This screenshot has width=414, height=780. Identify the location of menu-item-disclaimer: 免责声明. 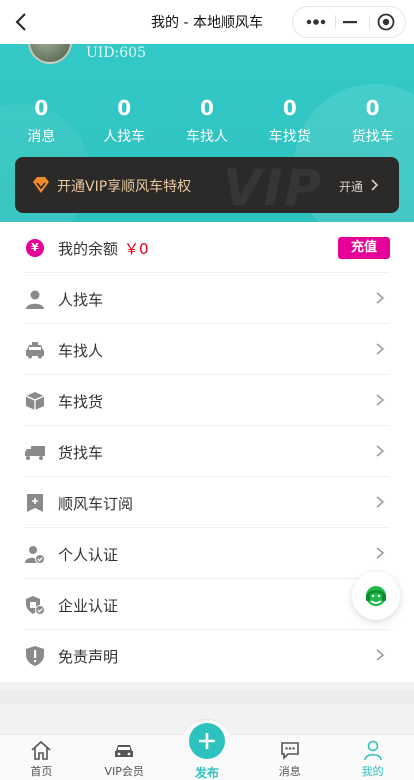
(207, 655).